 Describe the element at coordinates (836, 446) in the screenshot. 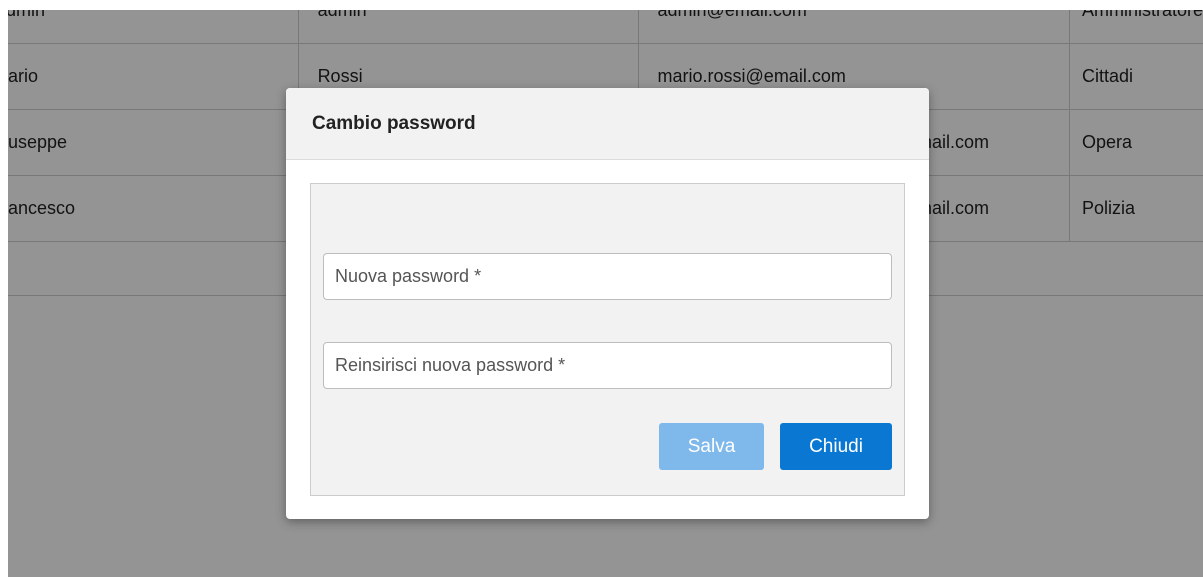

I see `close-button: Chiudi` at that location.